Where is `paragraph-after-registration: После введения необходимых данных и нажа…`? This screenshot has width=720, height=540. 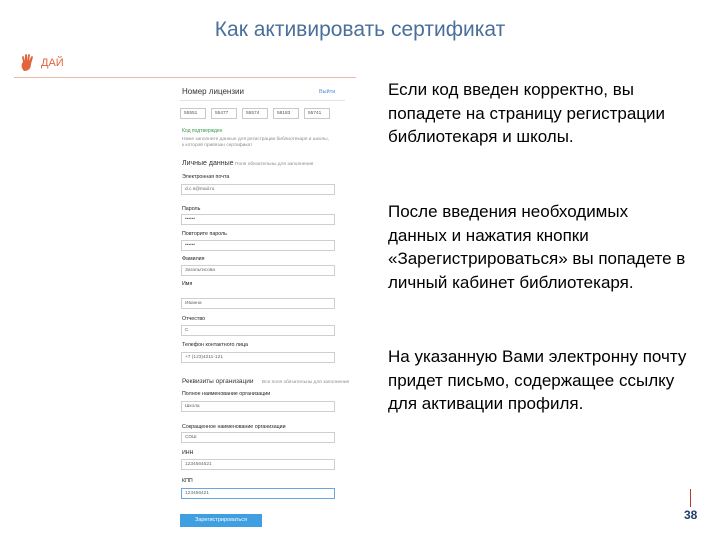
paragraph-after-registration: После введения необходимых данных и нажа… is located at coordinates (537, 247).